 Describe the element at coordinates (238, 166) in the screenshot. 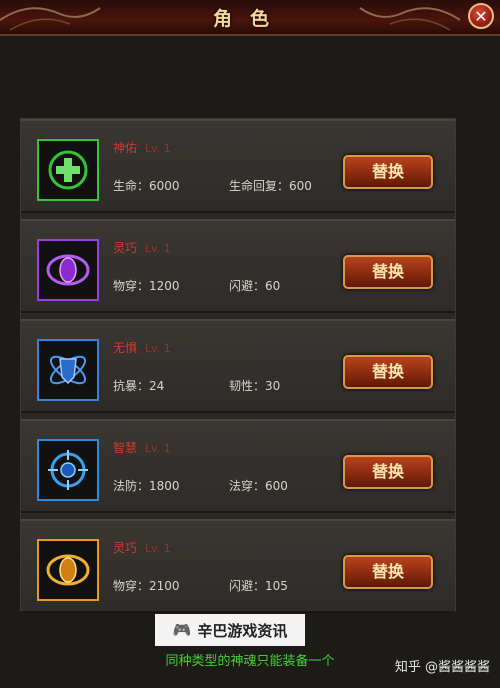

I see `list-item: 神佑 Lv. 1 生命：6000 生命回复：600 替换` at that location.